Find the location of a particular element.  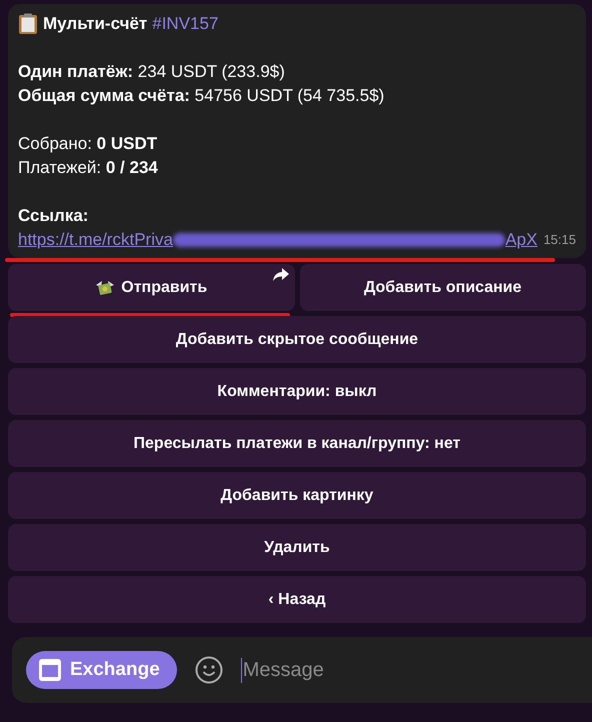

message-line: Ссылка: is located at coordinates (54, 216).